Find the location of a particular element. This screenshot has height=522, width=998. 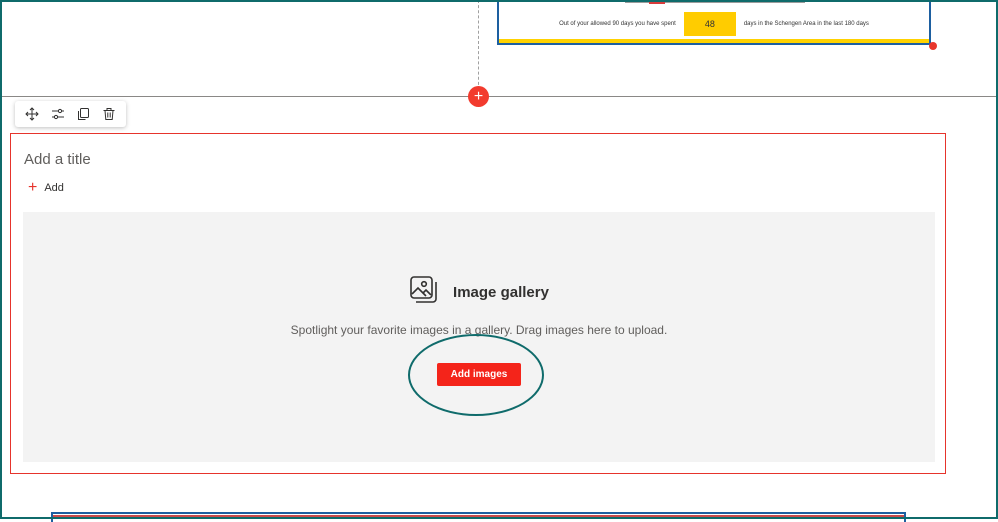

move-icon is located at coordinates (32, 114).